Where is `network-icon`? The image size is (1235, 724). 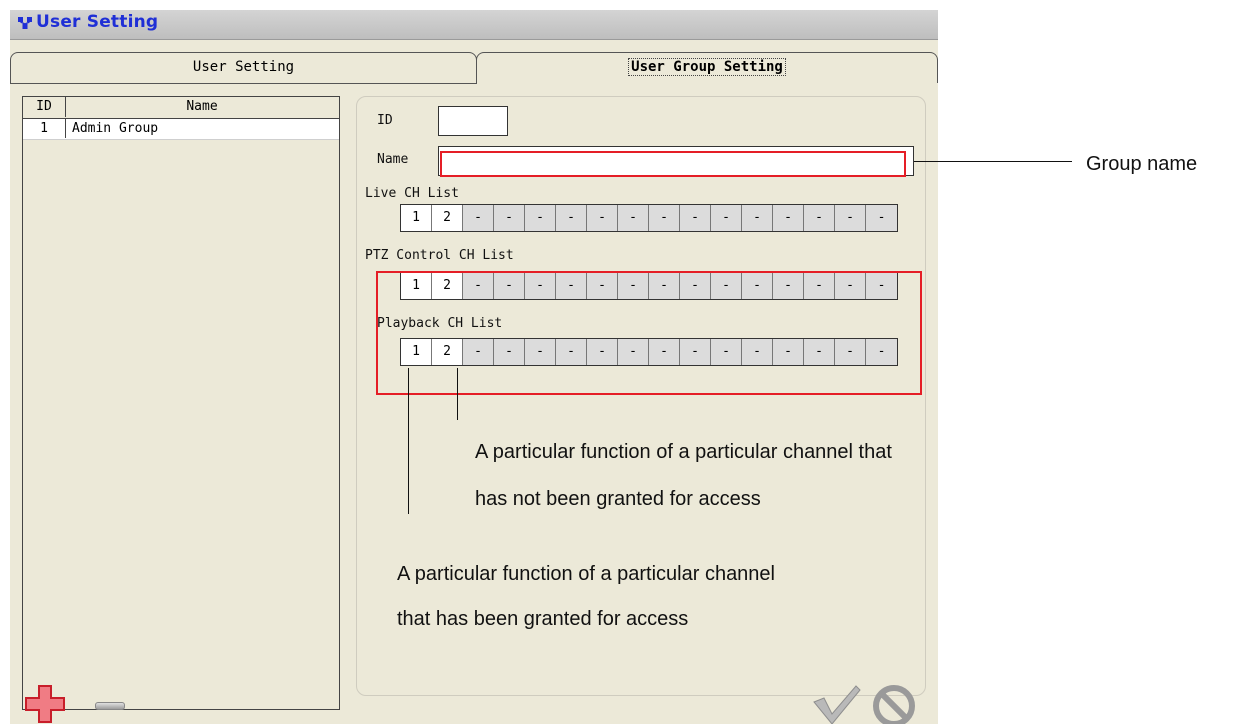 network-icon is located at coordinates (25, 23).